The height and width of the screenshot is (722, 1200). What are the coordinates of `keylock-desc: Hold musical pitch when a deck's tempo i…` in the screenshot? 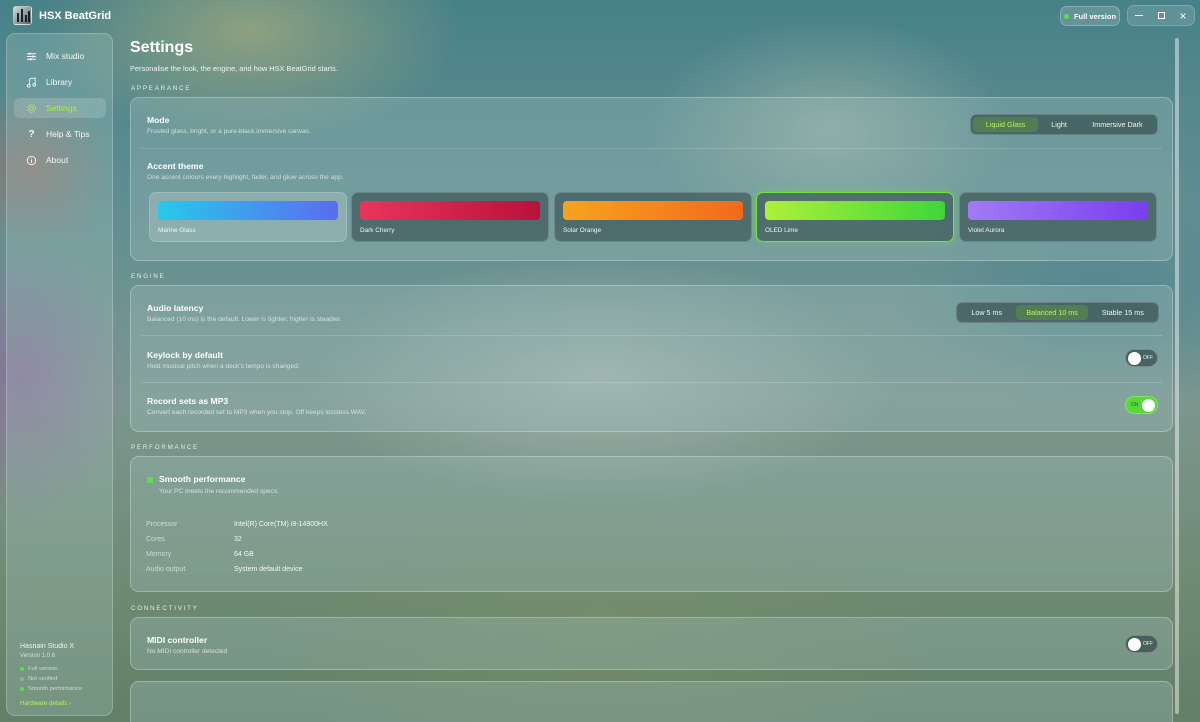 It's located at (223, 366).